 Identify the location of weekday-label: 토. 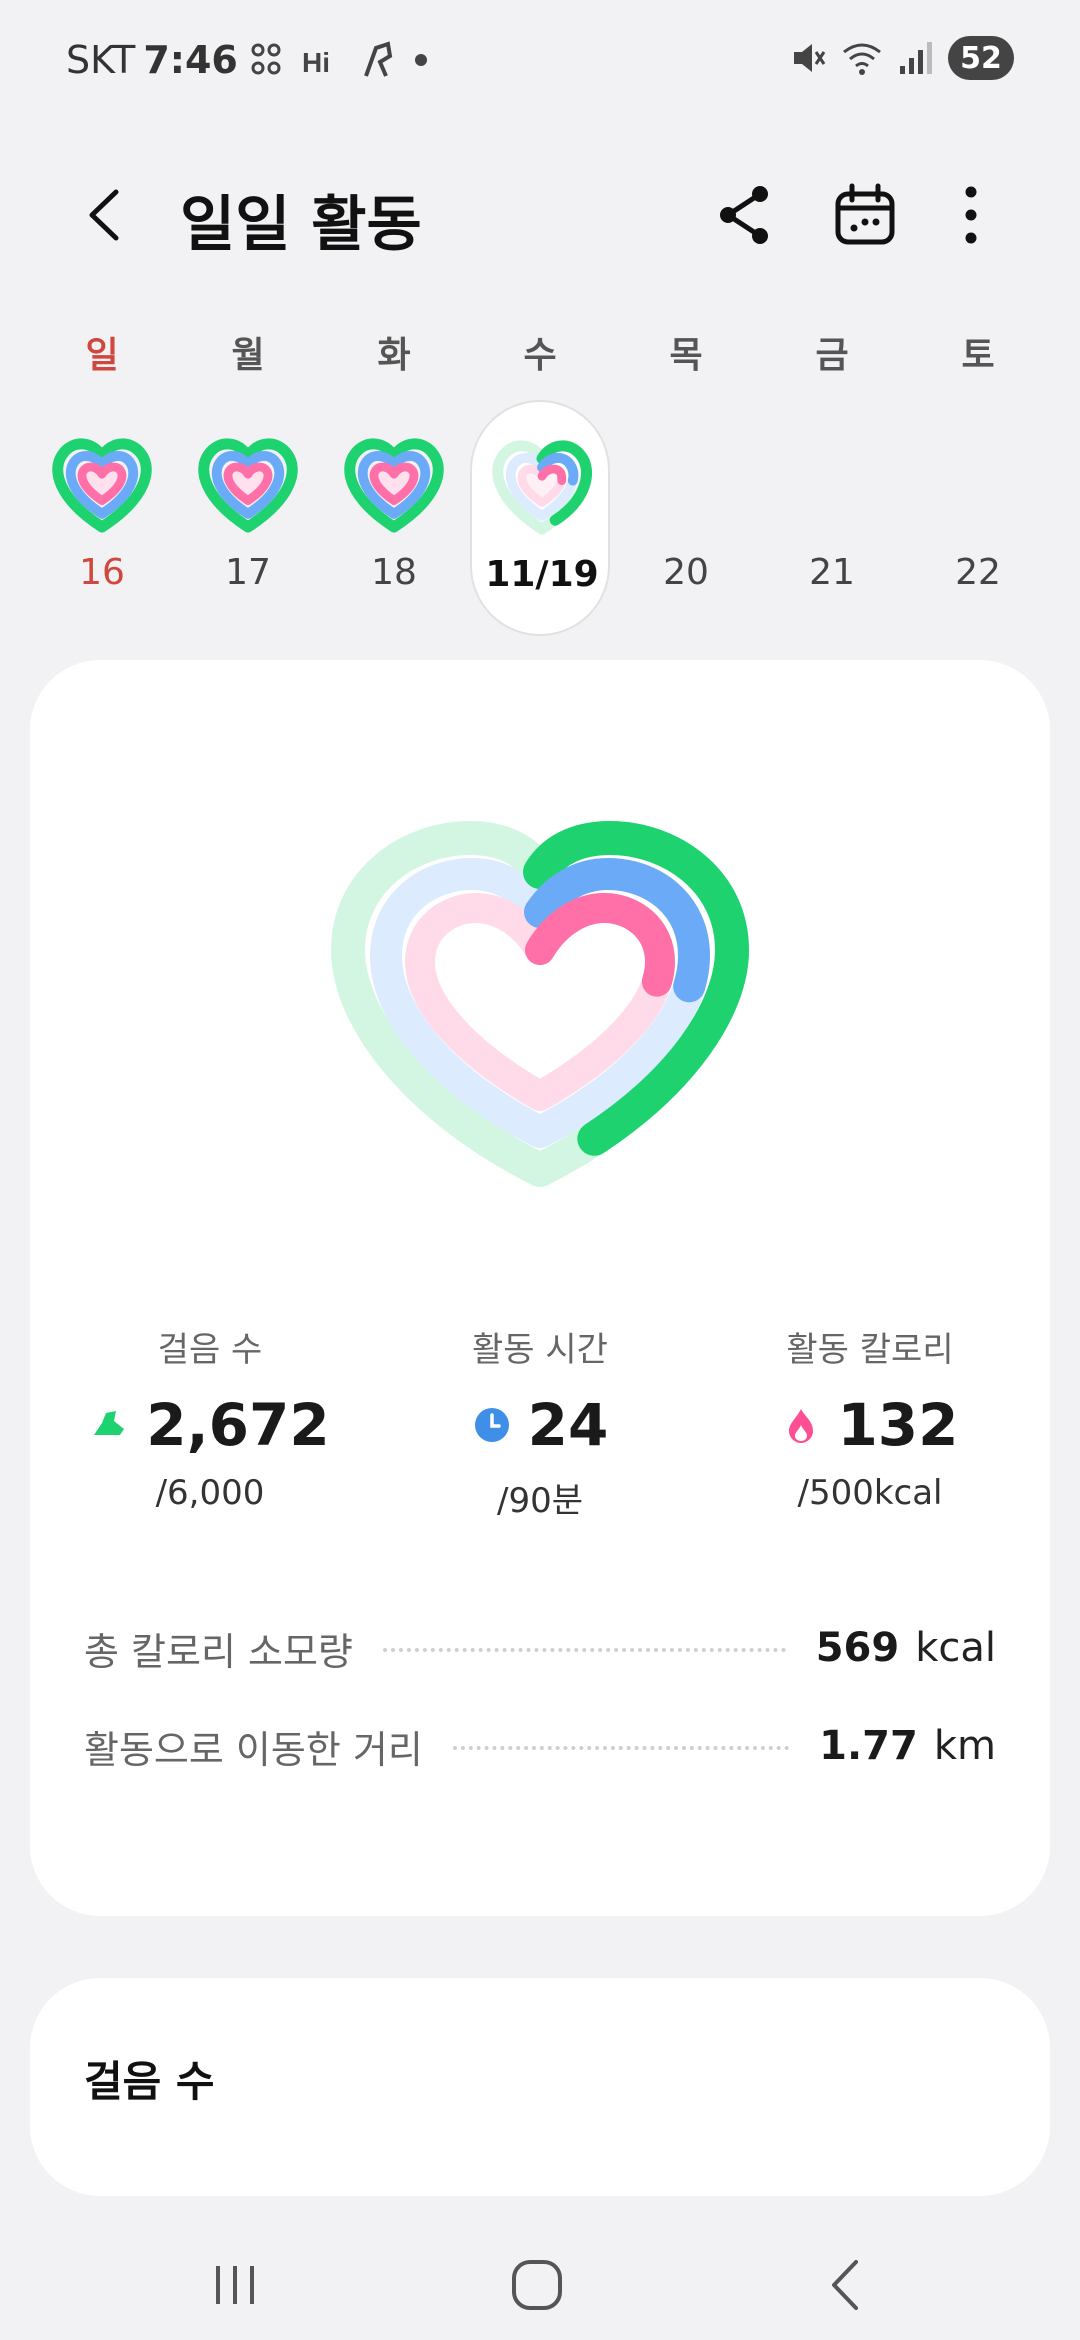
(978, 355).